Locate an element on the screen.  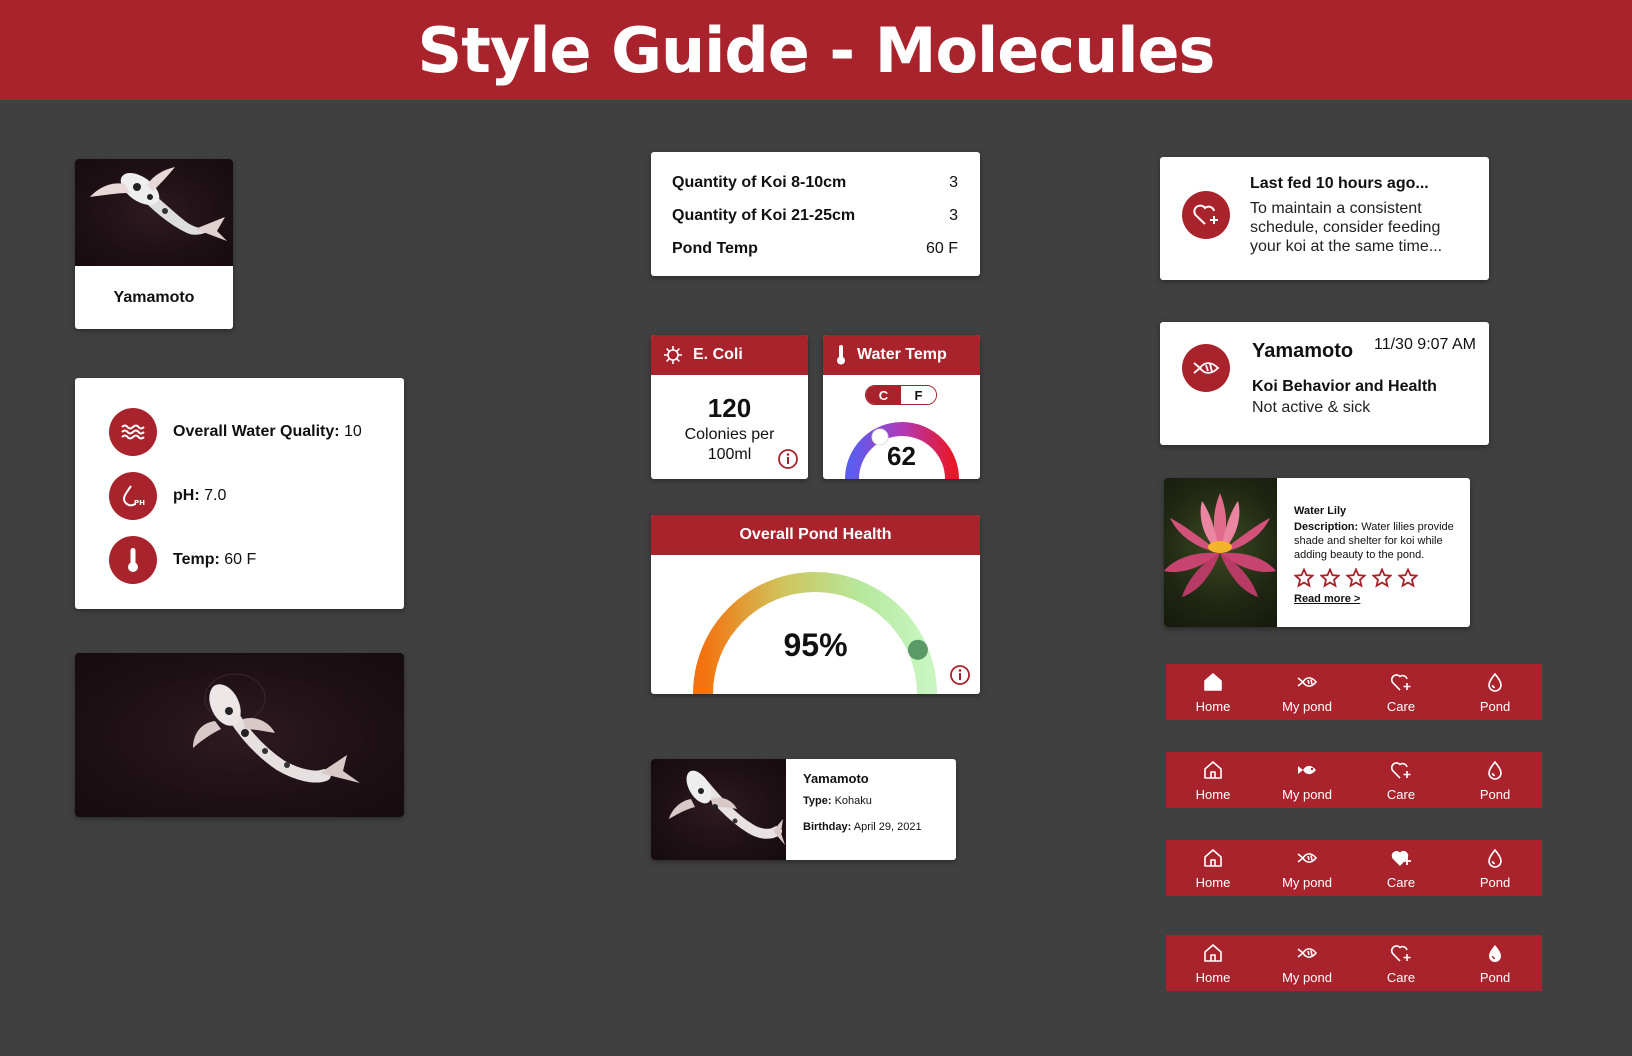
home-icon is located at coordinates (1213, 769).